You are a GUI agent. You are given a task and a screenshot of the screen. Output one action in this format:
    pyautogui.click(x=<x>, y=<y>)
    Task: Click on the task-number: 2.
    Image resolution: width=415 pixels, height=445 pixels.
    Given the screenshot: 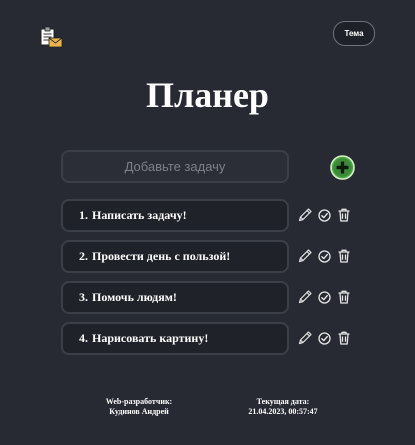 What is the action you would take?
    pyautogui.click(x=83, y=256)
    